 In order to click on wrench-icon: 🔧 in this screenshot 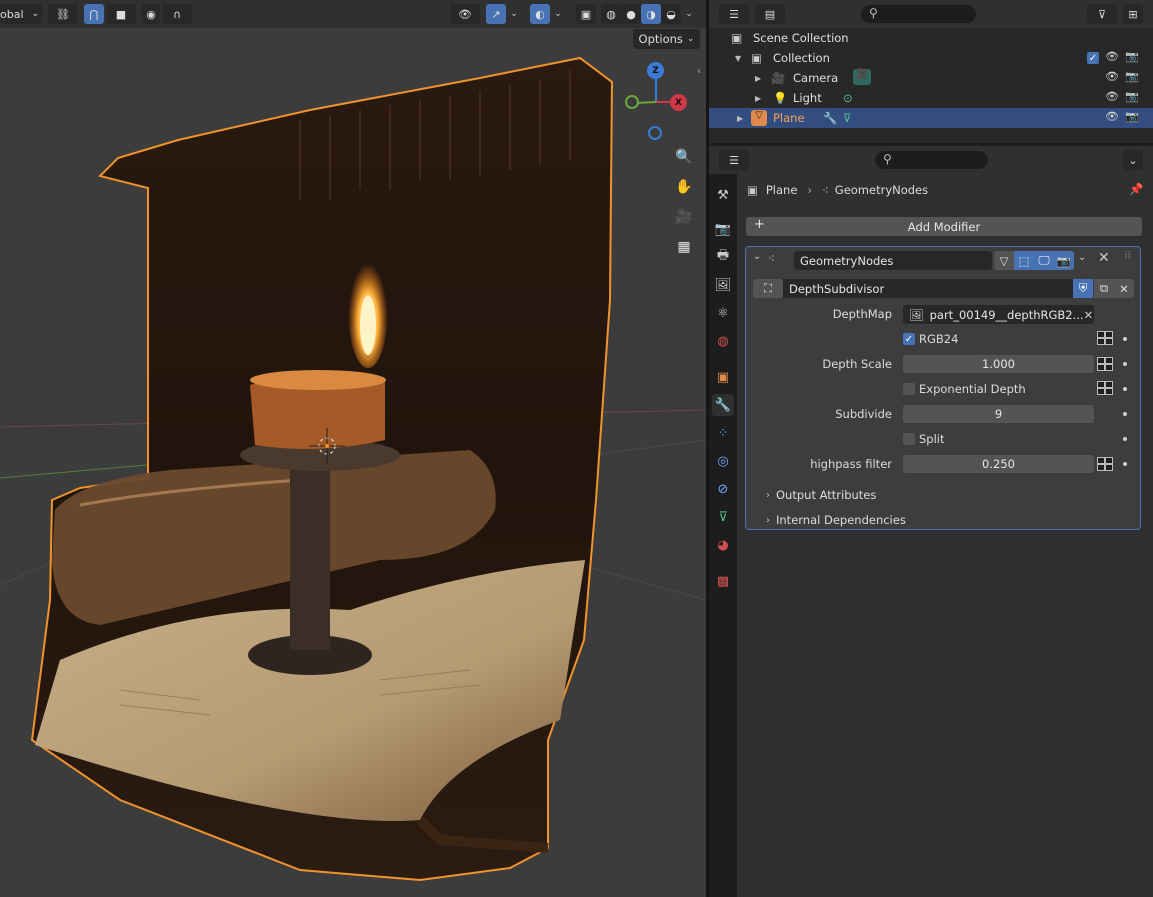, I will do `click(830, 118)`.